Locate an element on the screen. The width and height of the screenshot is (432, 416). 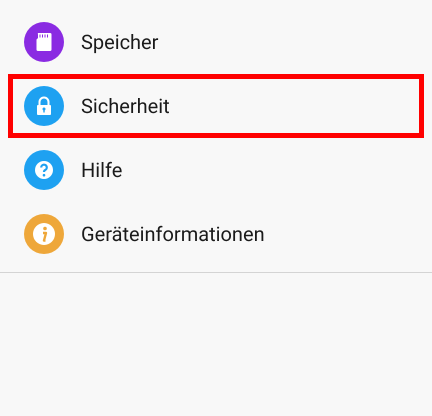
item-label: Speicher is located at coordinates (119, 42).